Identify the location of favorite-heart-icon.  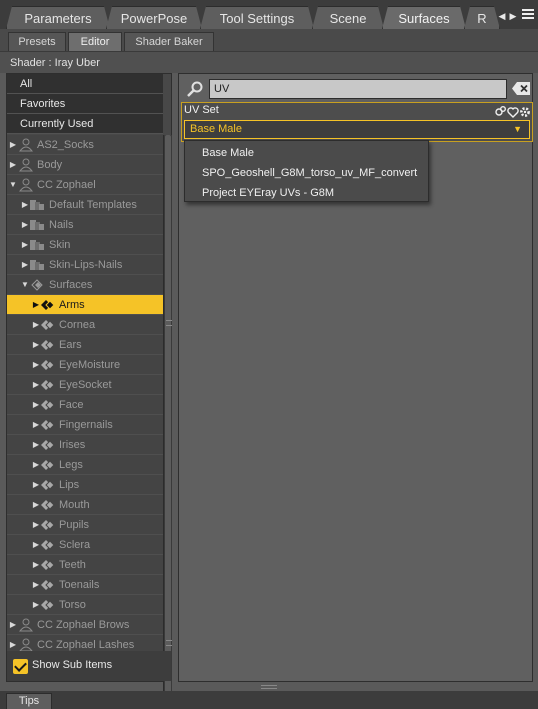
(513, 112).